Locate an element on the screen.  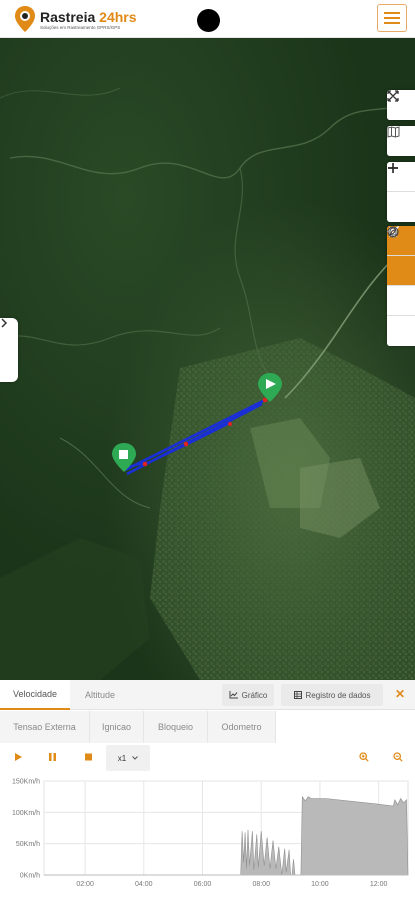
play-icon is located at coordinates (18, 757).